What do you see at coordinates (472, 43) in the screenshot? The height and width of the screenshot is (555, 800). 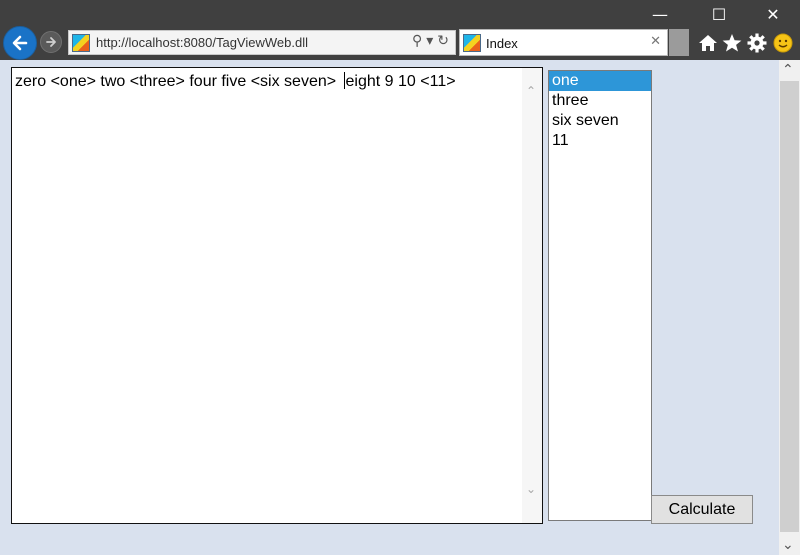 I see `tab-favicon-icon` at bounding box center [472, 43].